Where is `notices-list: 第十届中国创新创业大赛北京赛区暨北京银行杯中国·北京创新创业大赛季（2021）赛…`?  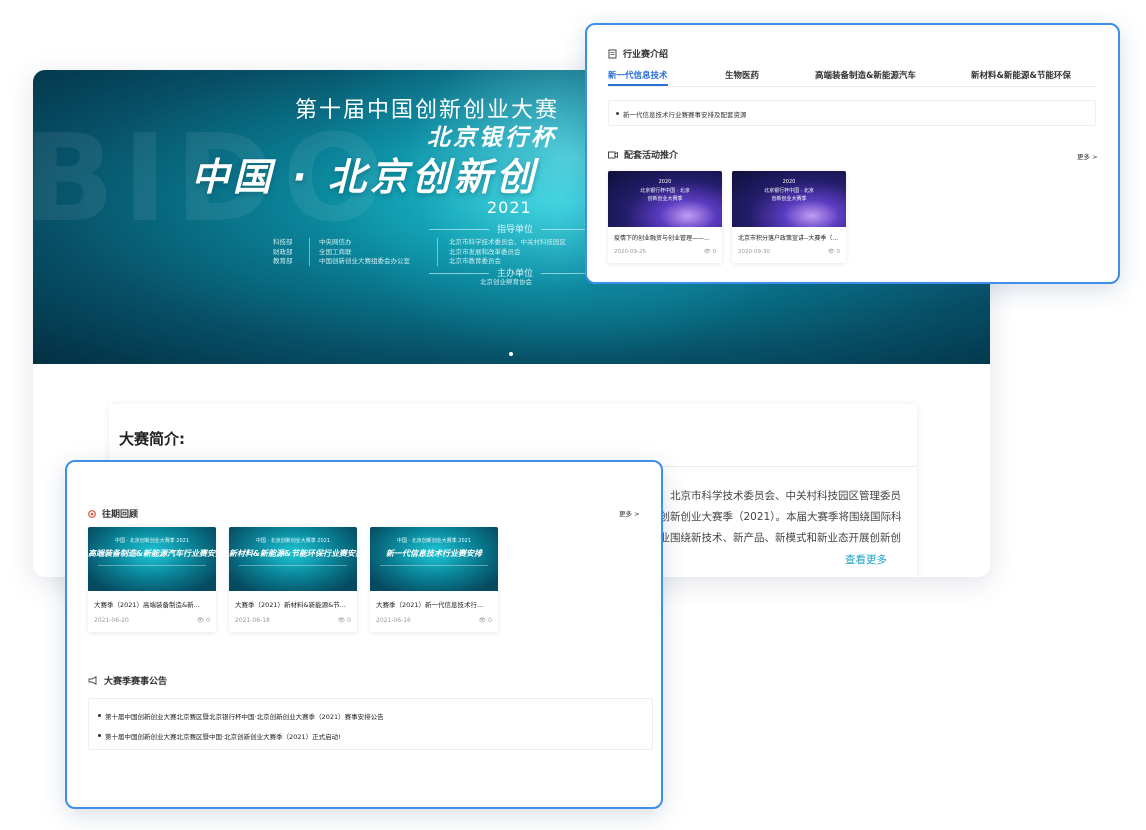 notices-list: 第十届中国创新创业大赛北京赛区暨北京银行杯中国·北京创新创业大赛季（2021）赛… is located at coordinates (370, 724).